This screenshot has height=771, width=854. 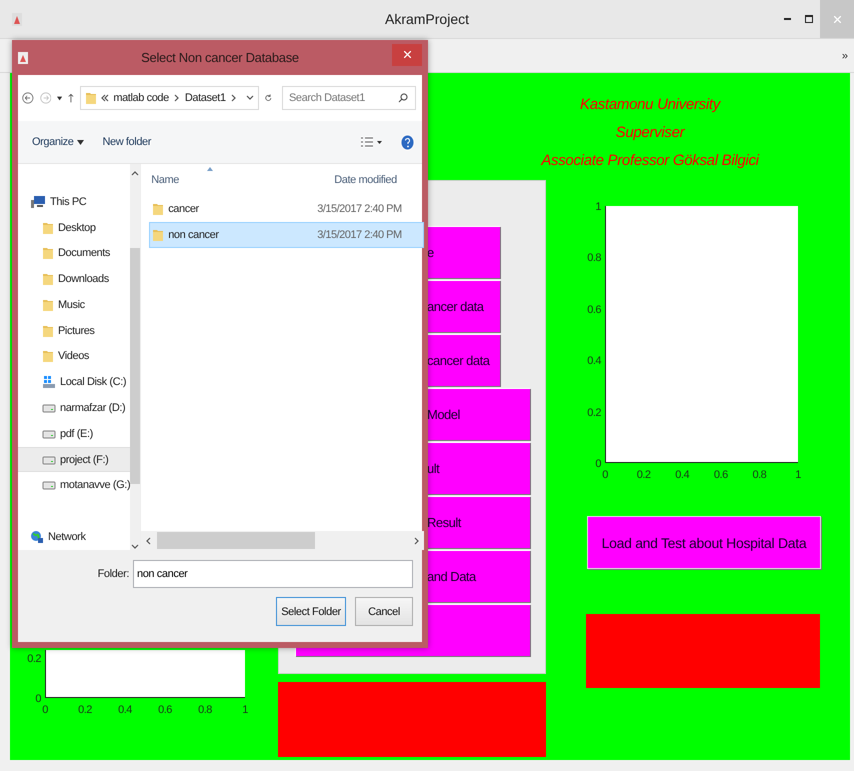 I want to click on window-title: AkramProject, so click(x=427, y=19).